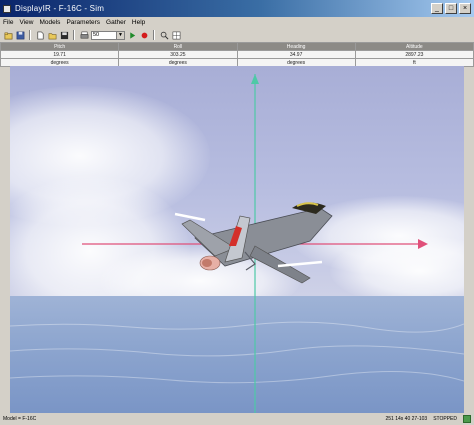  I want to click on window-title: DisplayIR - F-16C - Sim, so click(60, 8).